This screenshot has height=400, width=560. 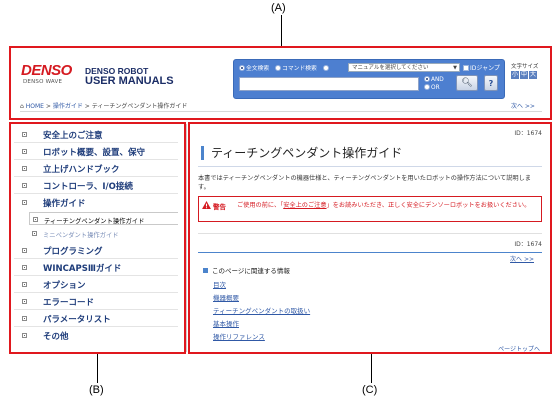 I want to click on callout-a-line, so click(x=281, y=30).